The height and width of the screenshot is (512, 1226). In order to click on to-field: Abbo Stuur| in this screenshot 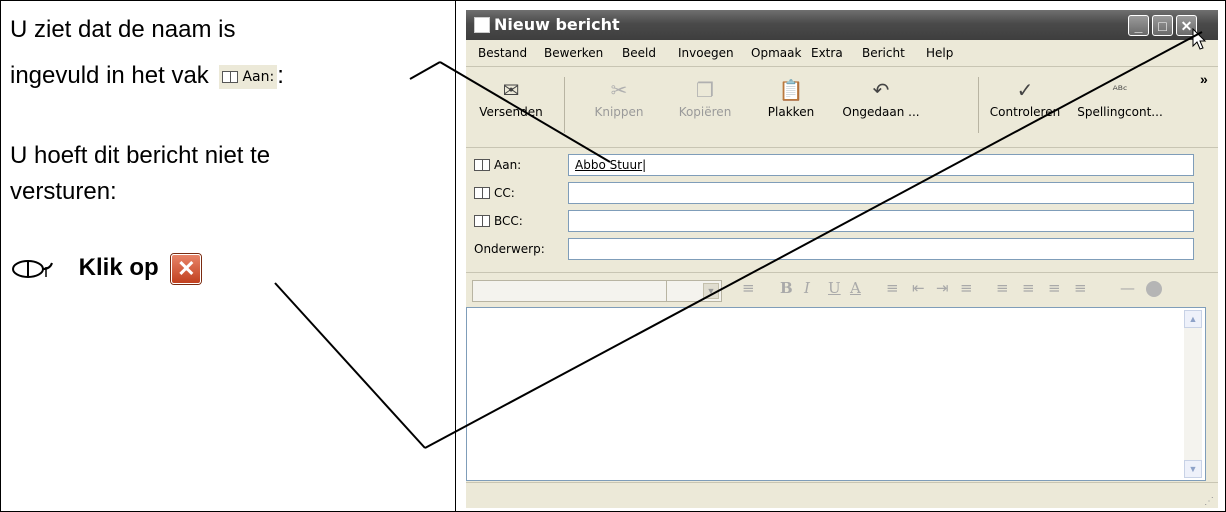, I will do `click(881, 165)`.